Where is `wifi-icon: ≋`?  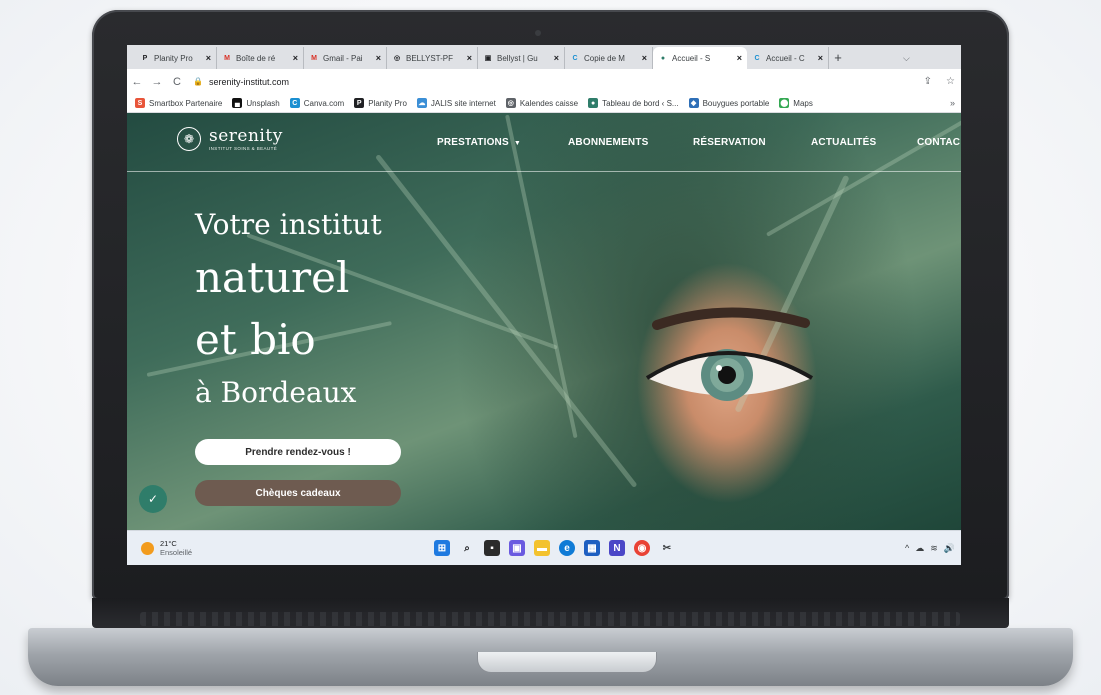 wifi-icon: ≋ is located at coordinates (934, 548).